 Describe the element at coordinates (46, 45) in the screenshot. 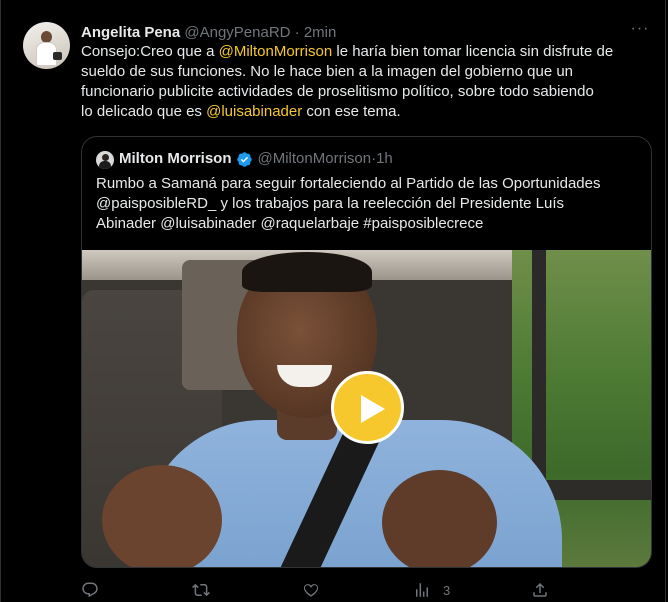

I see `author-avatar` at that location.